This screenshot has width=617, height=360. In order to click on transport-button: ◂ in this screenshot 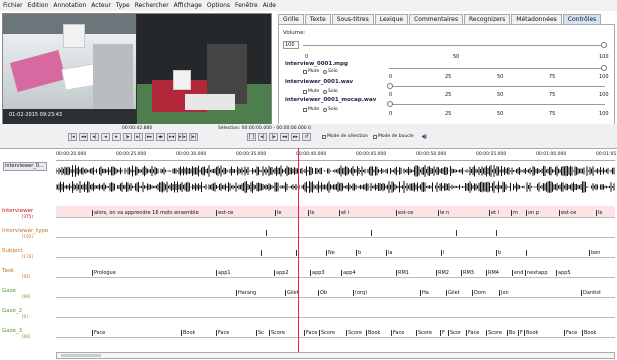, I will do `click(105, 137)`.